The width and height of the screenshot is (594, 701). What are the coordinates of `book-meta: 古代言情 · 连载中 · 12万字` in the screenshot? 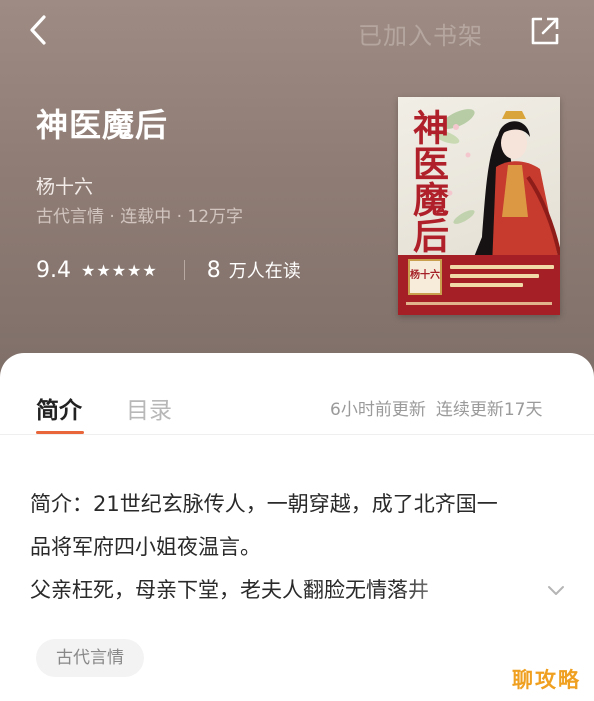 It's located at (140, 217).